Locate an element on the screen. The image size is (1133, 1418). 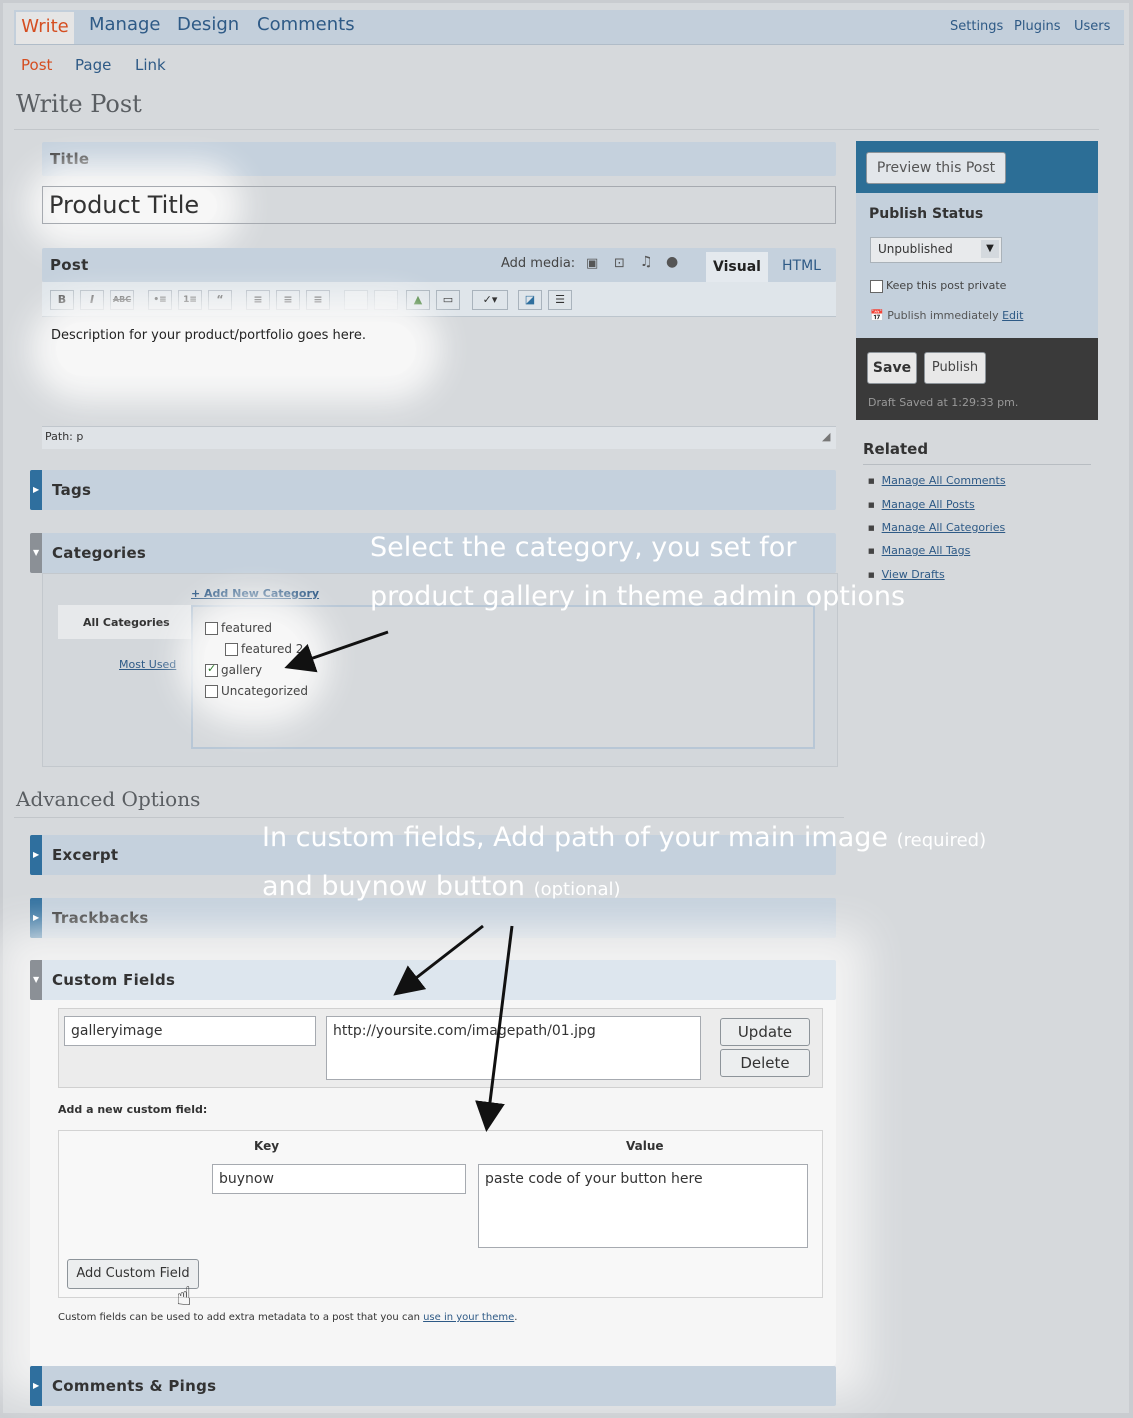
arrow-to-key-field is located at coordinates (438, 960).